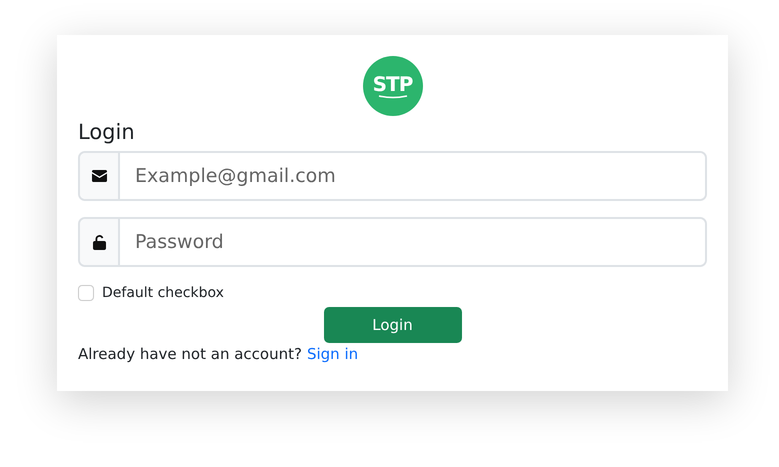 Image resolution: width=779 pixels, height=467 pixels. Describe the element at coordinates (86, 293) in the screenshot. I see `checkbox` at that location.